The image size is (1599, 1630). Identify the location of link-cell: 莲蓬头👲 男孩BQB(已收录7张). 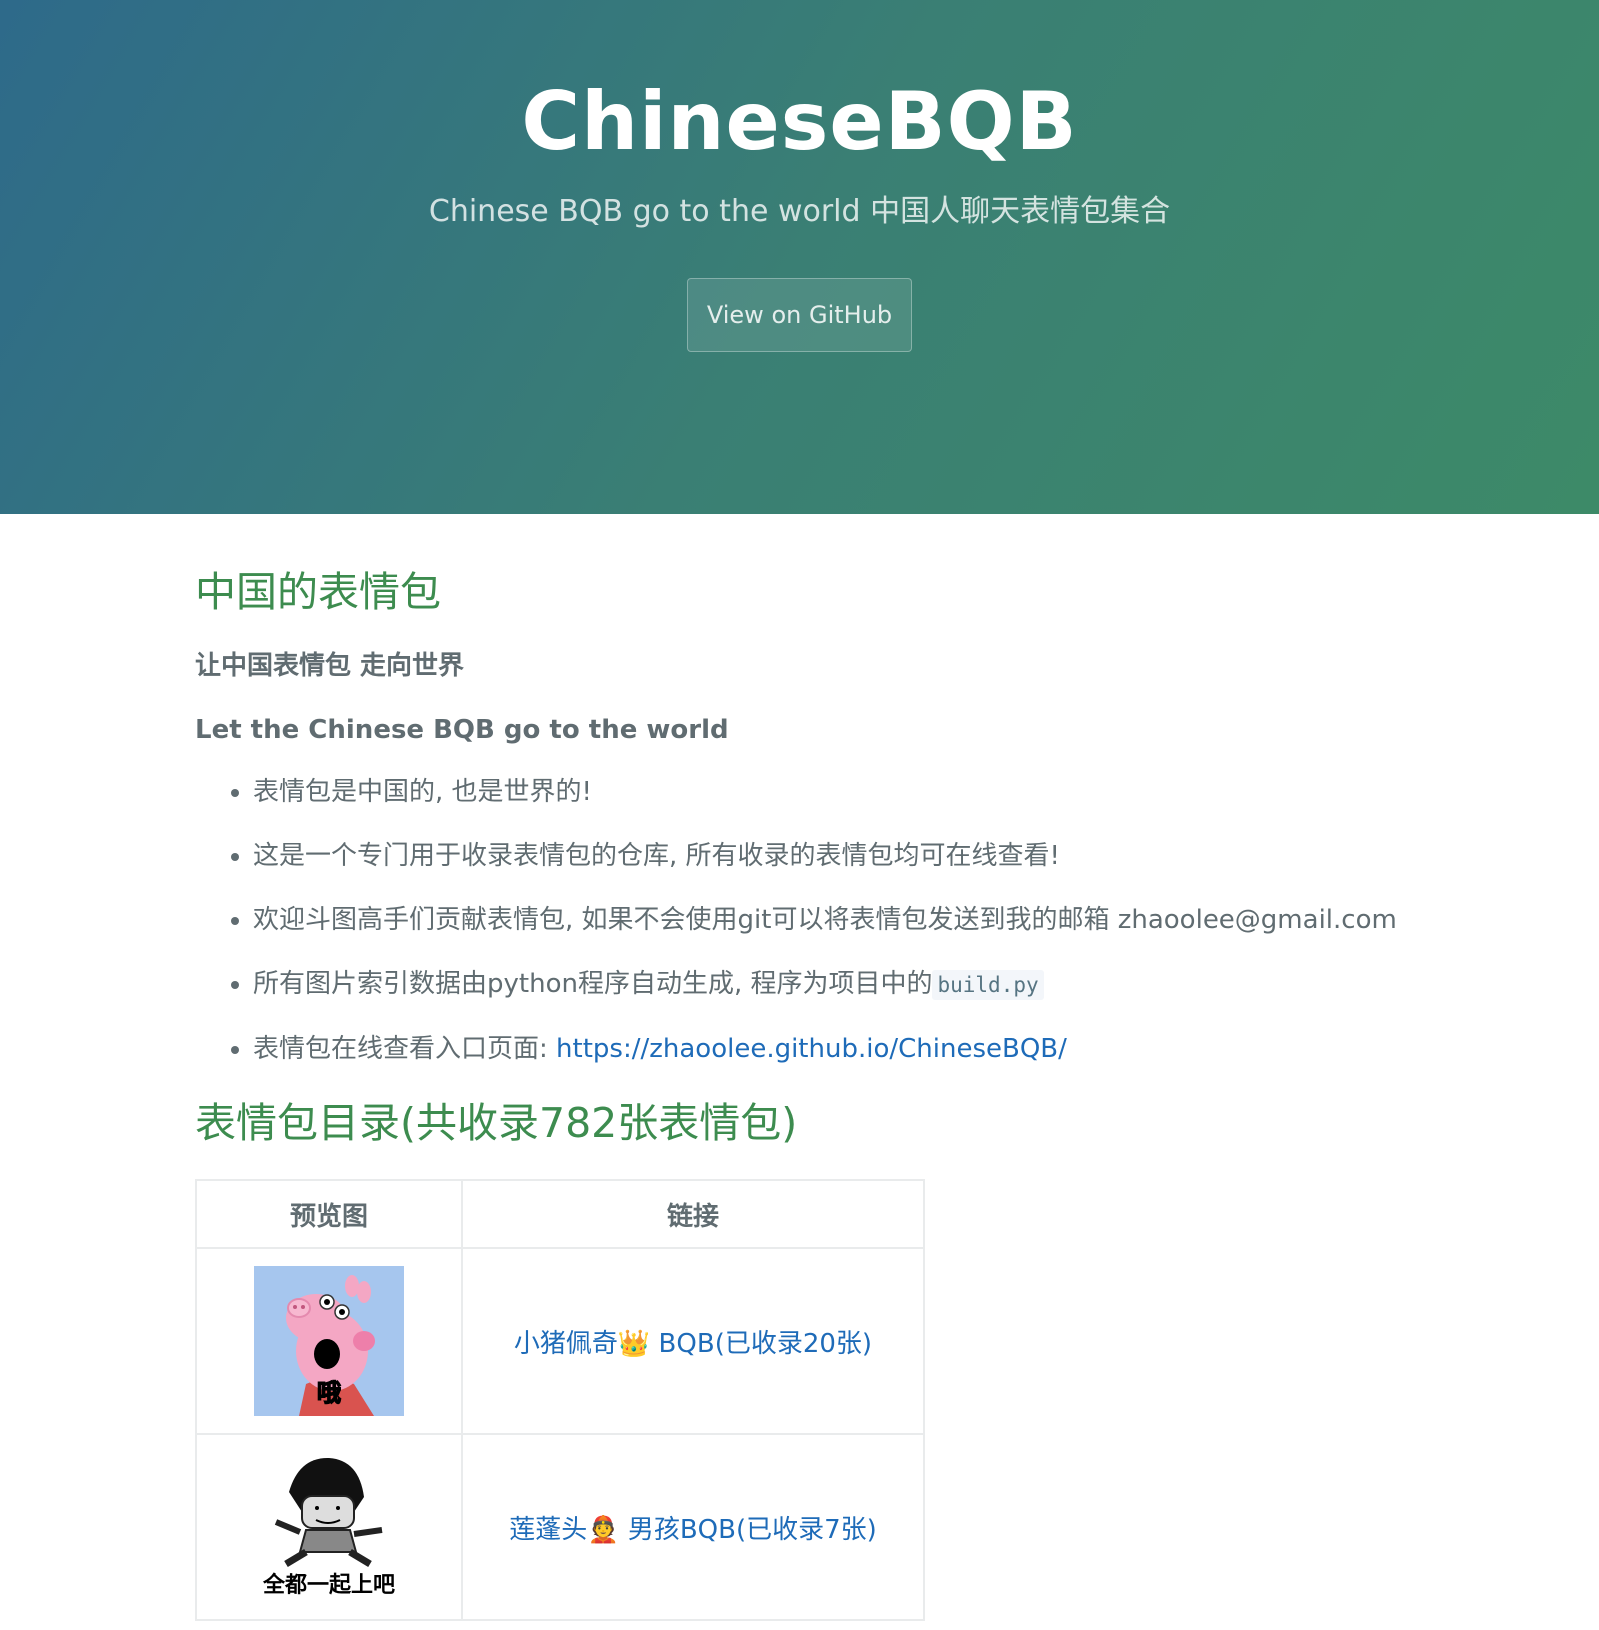
(693, 1527).